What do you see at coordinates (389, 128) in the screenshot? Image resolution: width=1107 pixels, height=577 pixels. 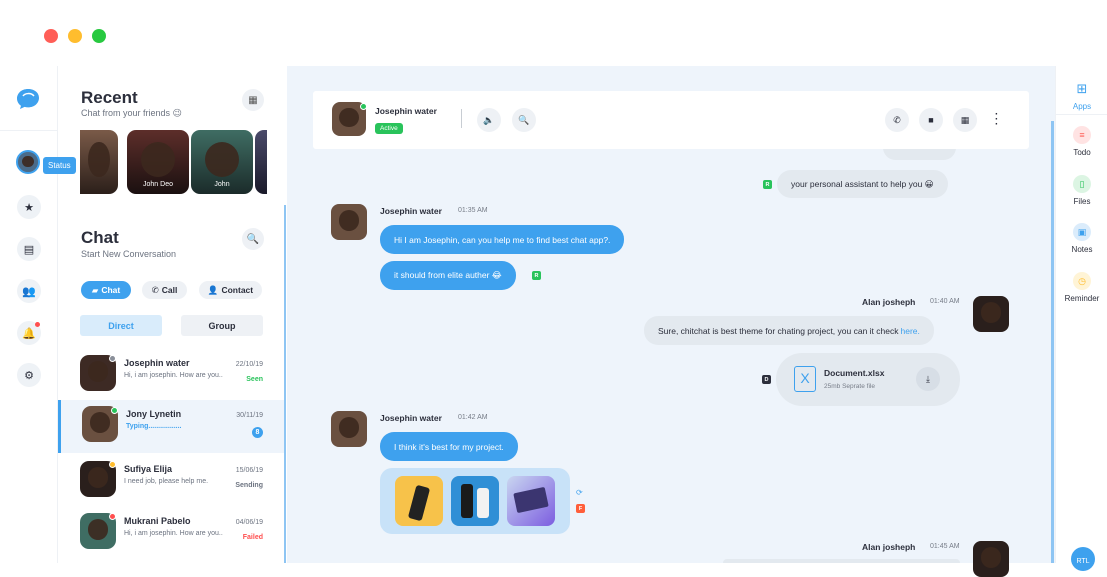 I see `active-badge: Active` at bounding box center [389, 128].